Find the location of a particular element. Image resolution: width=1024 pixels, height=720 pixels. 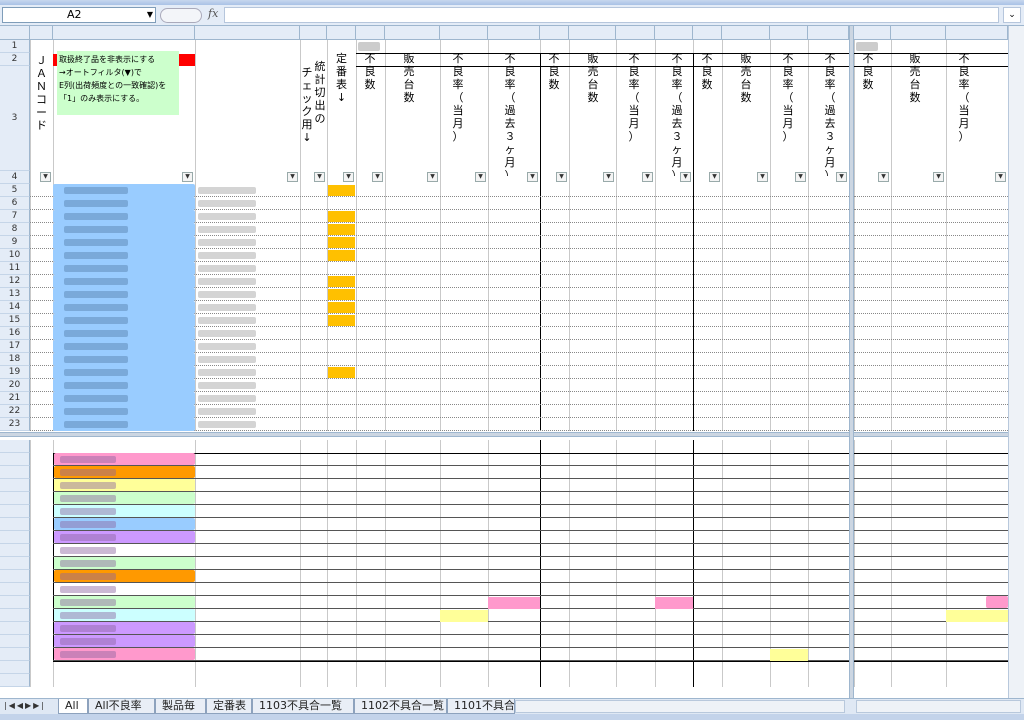

column-header-right-G is located at coordinates (918, 33).